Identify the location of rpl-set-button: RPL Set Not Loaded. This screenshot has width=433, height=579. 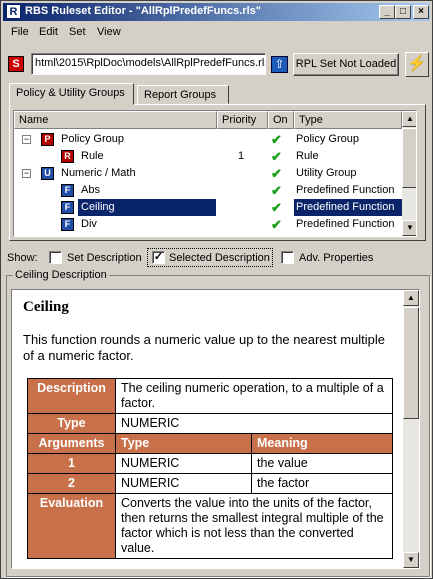
(346, 64).